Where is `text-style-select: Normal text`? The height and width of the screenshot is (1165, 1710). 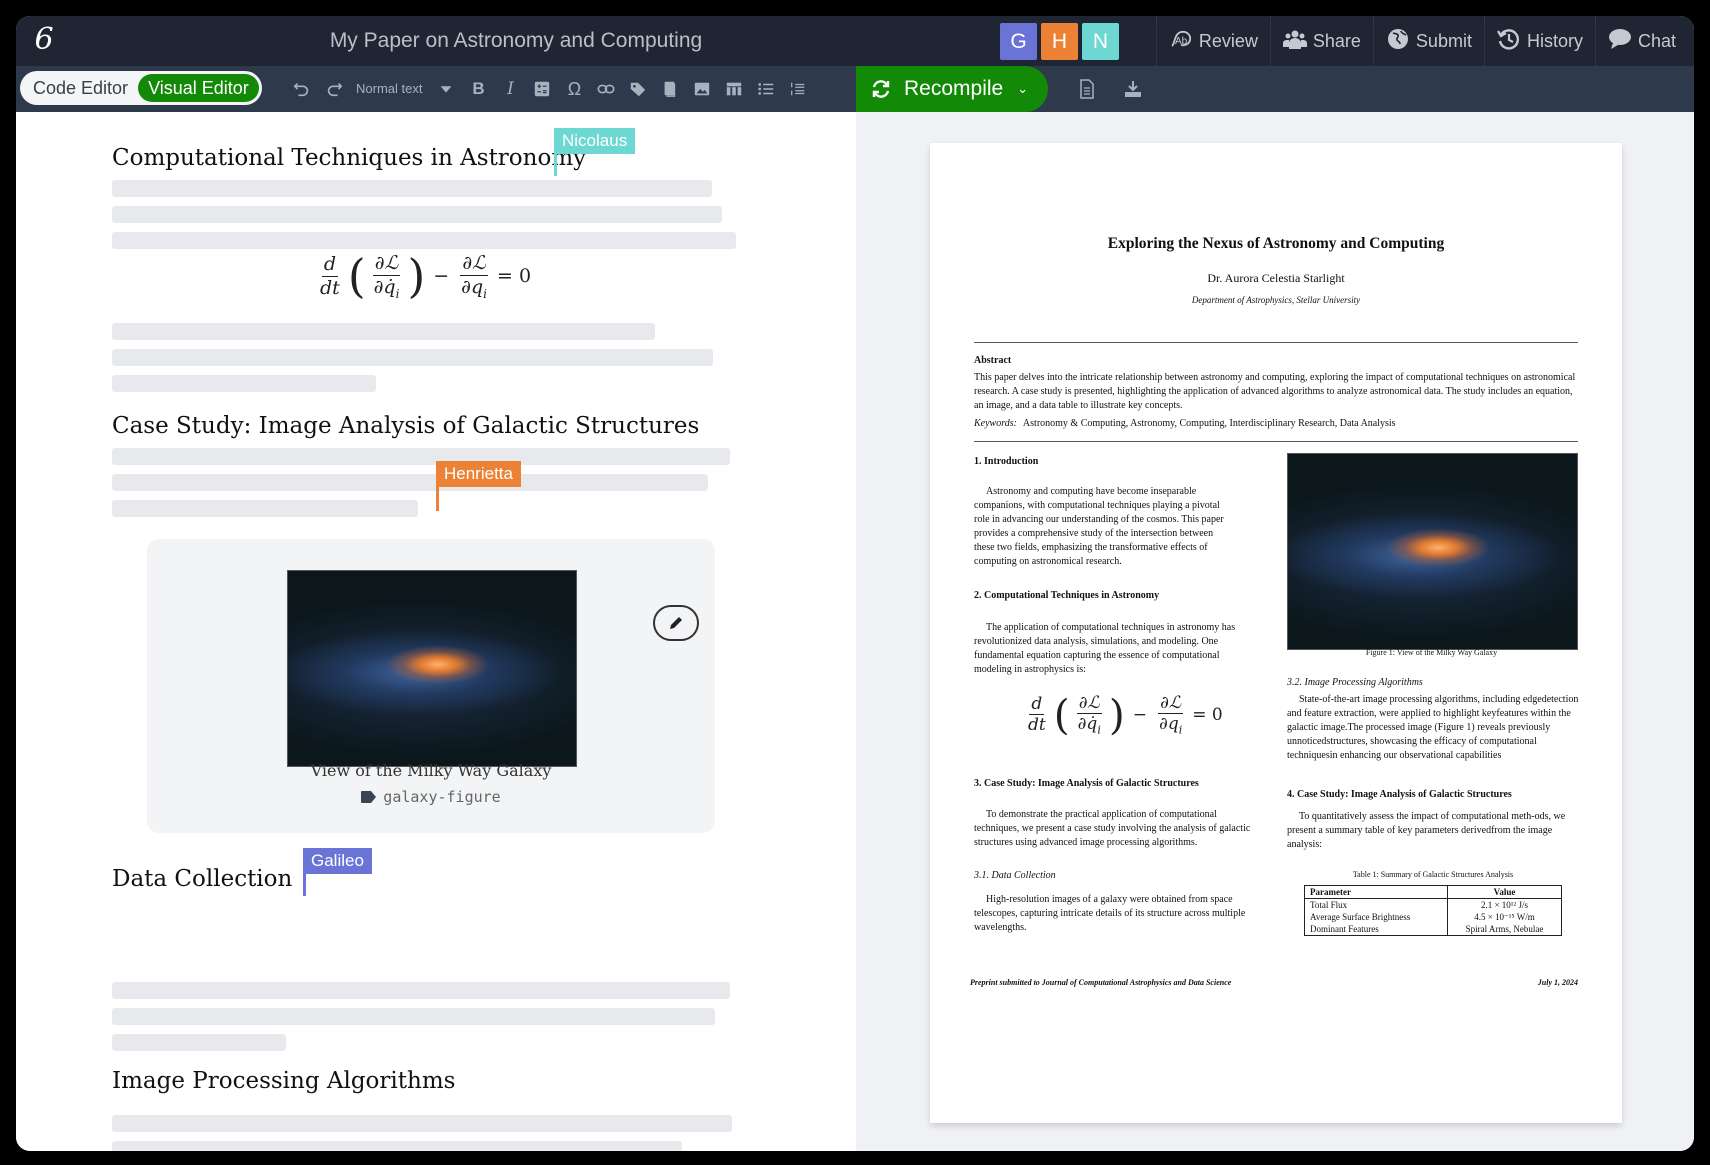
text-style-select: Normal text is located at coordinates (390, 89).